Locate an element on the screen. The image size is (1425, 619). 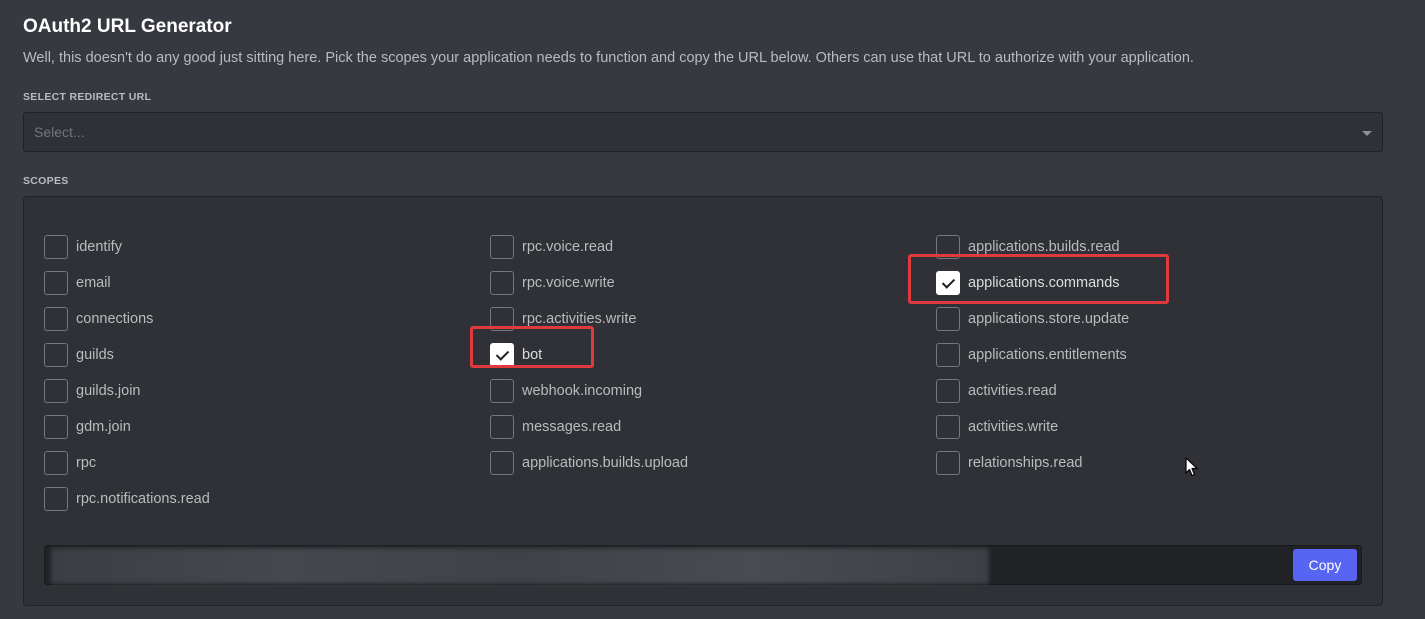
scope-checkbox-rpc is located at coordinates (56, 463).